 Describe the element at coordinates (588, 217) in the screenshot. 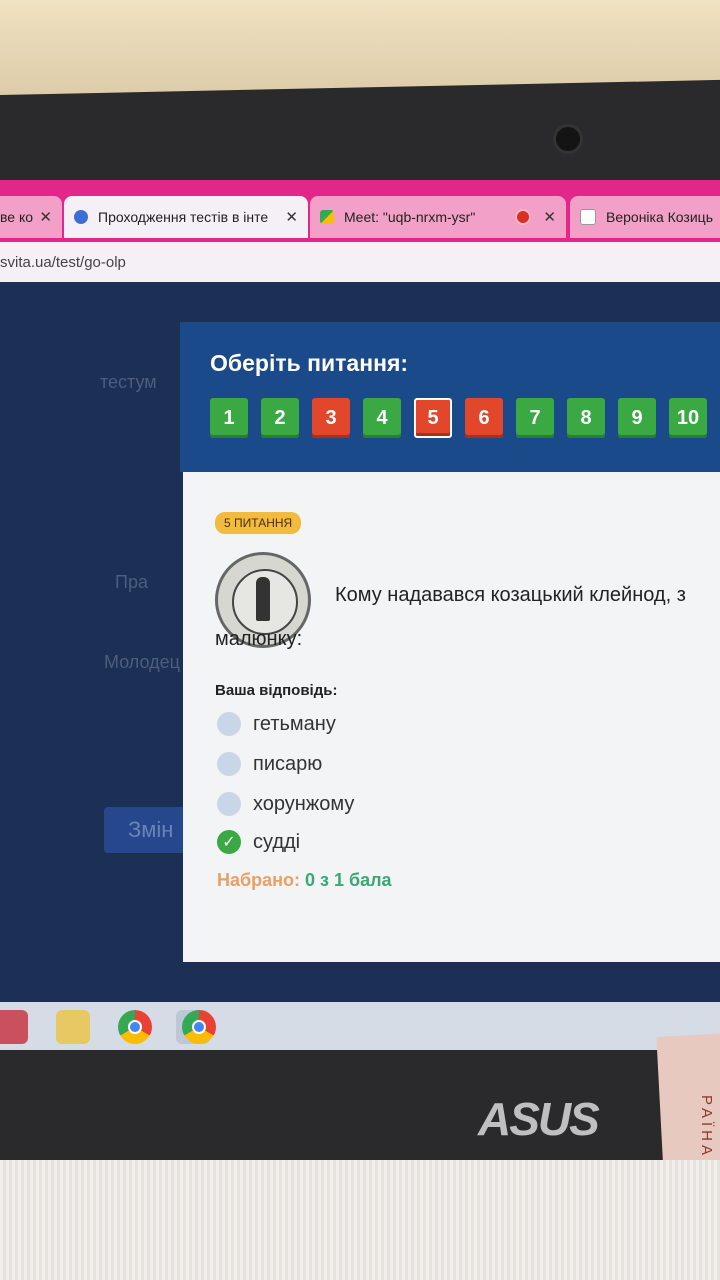

I see `document-icon` at that location.